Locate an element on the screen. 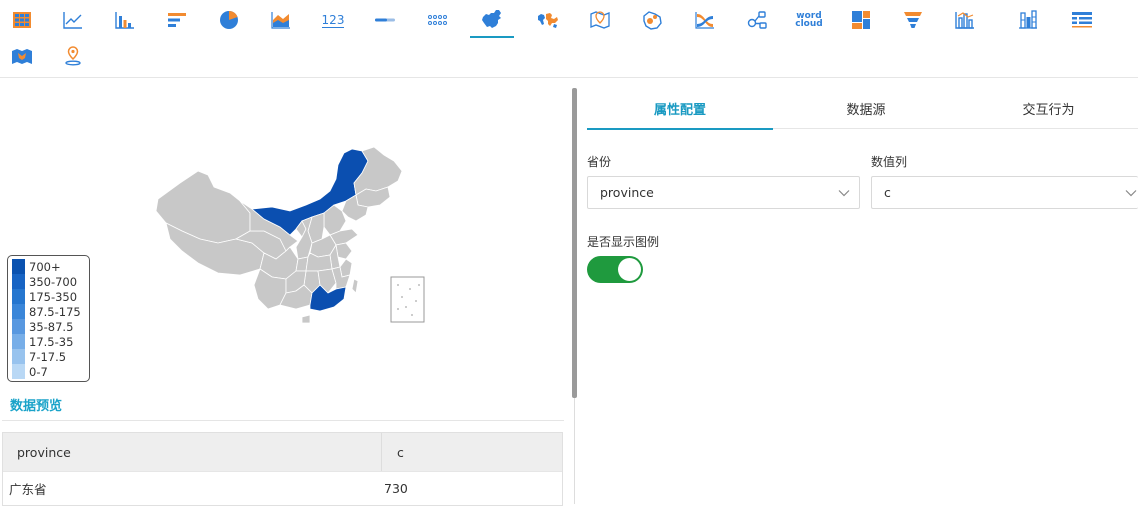 The width and height of the screenshot is (1138, 506). legend-toggle-label: 是否显示图例 is located at coordinates (623, 242).